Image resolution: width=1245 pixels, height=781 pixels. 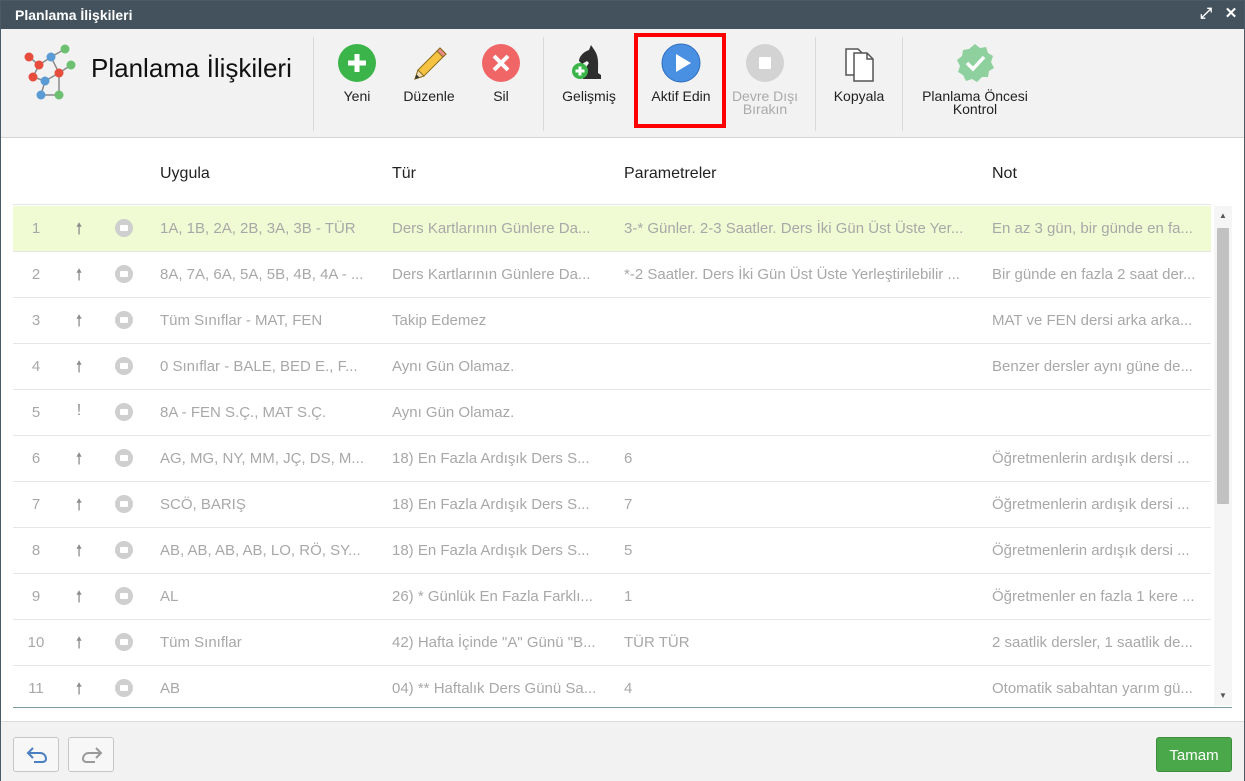 I want to click on row-number: 5, so click(x=36, y=412).